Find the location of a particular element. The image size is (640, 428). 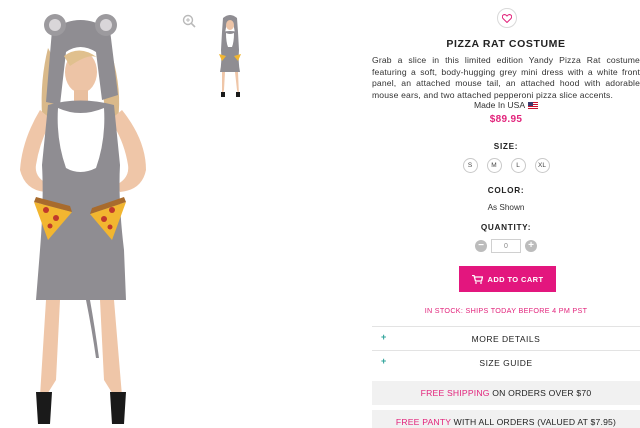

more-details-accordion: + MORE DETAILS is located at coordinates (506, 338).